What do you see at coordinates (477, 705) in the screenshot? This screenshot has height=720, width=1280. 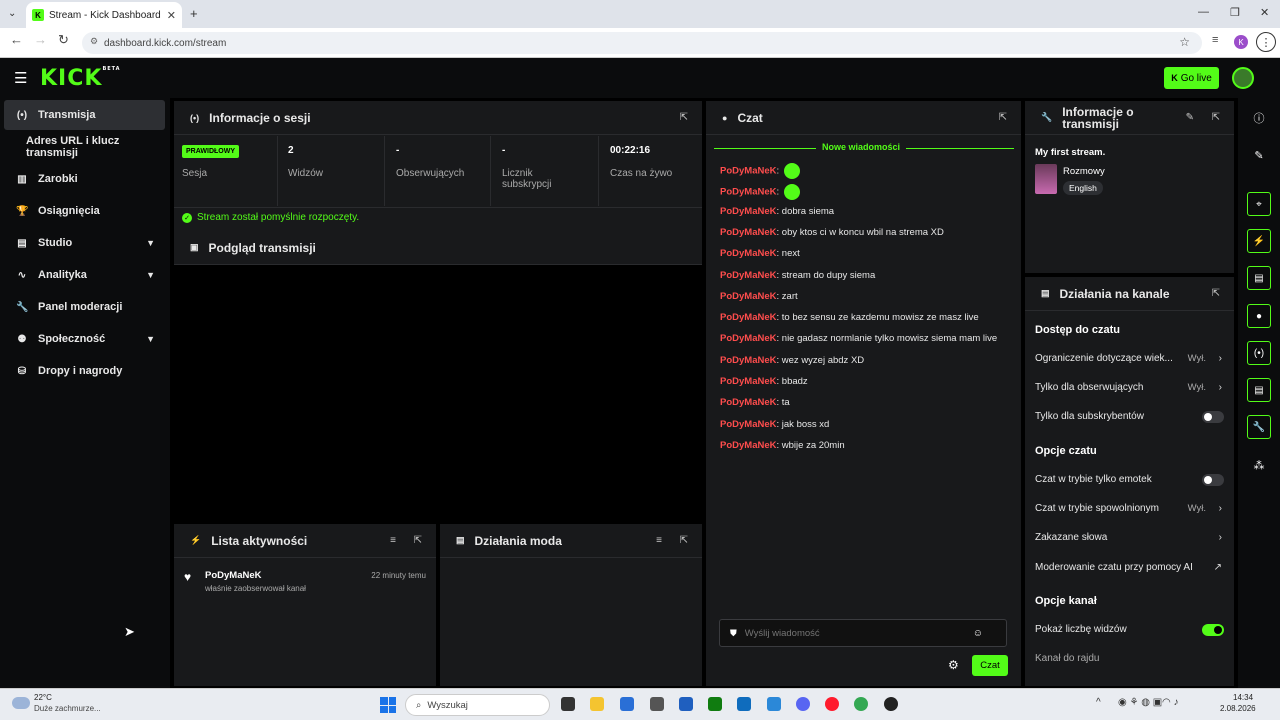 I see `taskbar-search: ⌕ Wyszukaj` at bounding box center [477, 705].